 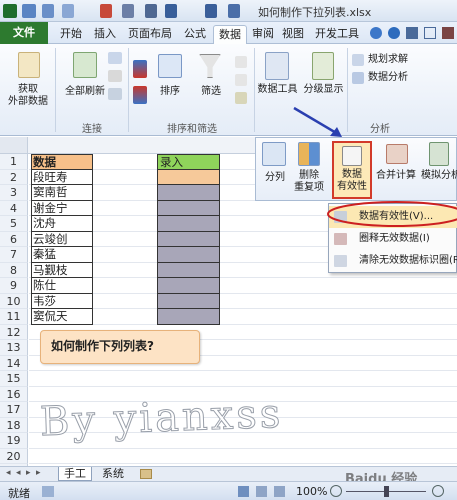 I want to click on font-icon, so click(x=106, y=11).